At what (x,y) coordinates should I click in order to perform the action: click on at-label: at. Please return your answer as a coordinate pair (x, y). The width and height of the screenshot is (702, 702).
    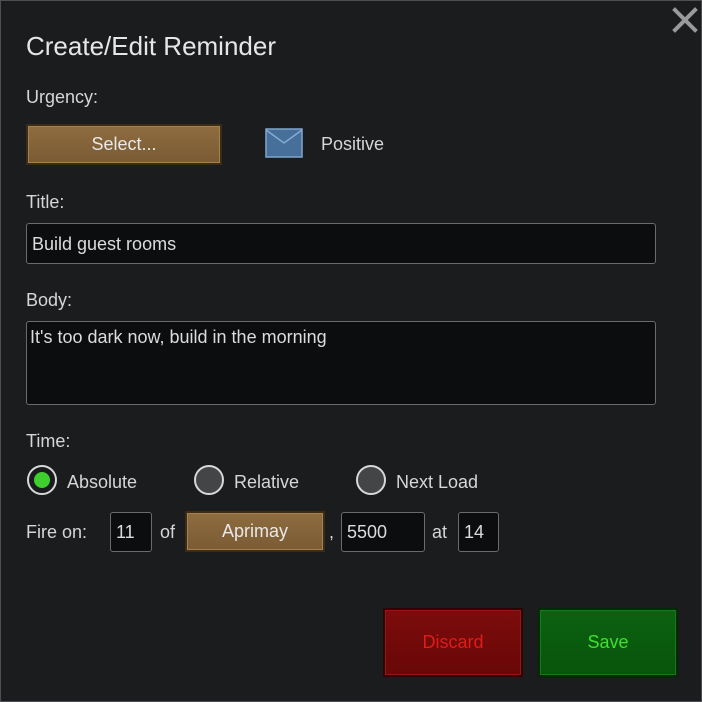
    Looking at the image, I should click on (440, 532).